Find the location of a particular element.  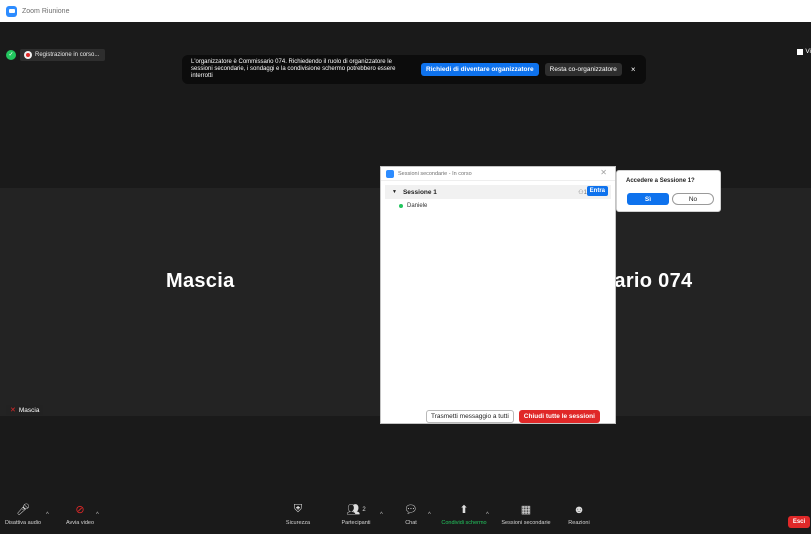

record-icon is located at coordinates (28, 54).